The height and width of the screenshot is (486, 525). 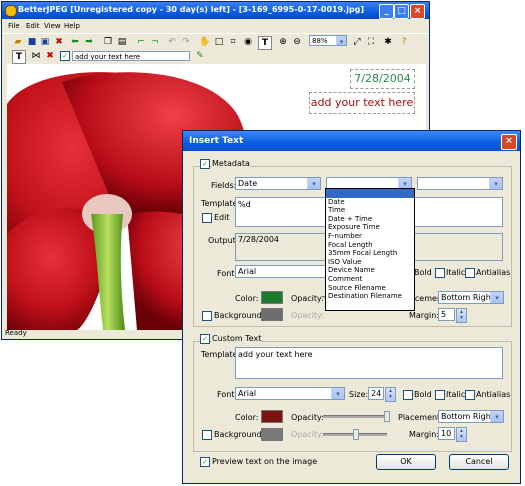 I want to click on custom-background-checkbox, so click(x=207, y=435).